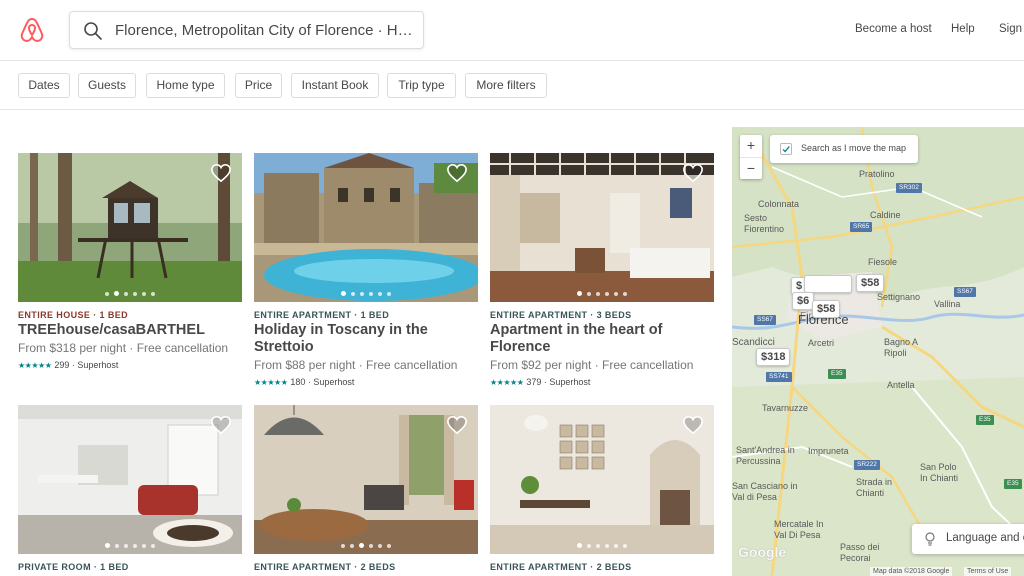 The height and width of the screenshot is (576, 1024). Describe the element at coordinates (765, 455) in the screenshot. I see `map-place-label: Sant'Andrea in Percussina` at that location.